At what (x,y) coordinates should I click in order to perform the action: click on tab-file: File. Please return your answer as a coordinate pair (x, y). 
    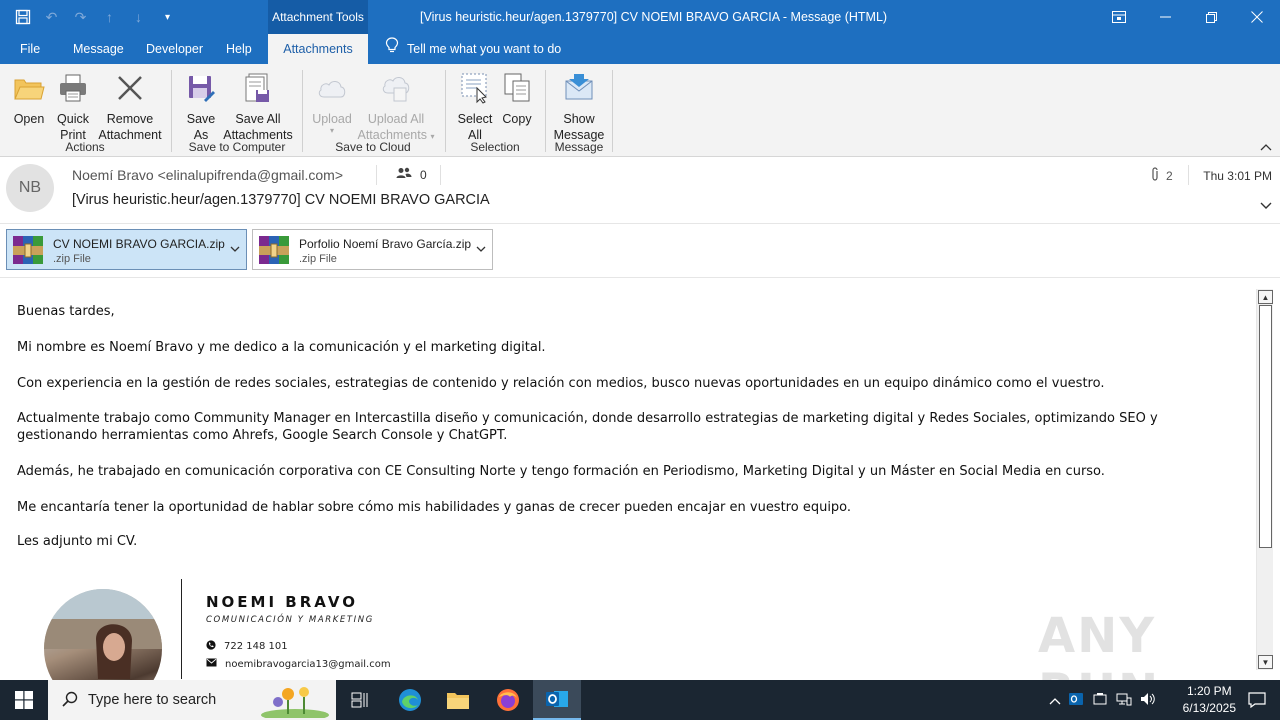
    Looking at the image, I should click on (30, 49).